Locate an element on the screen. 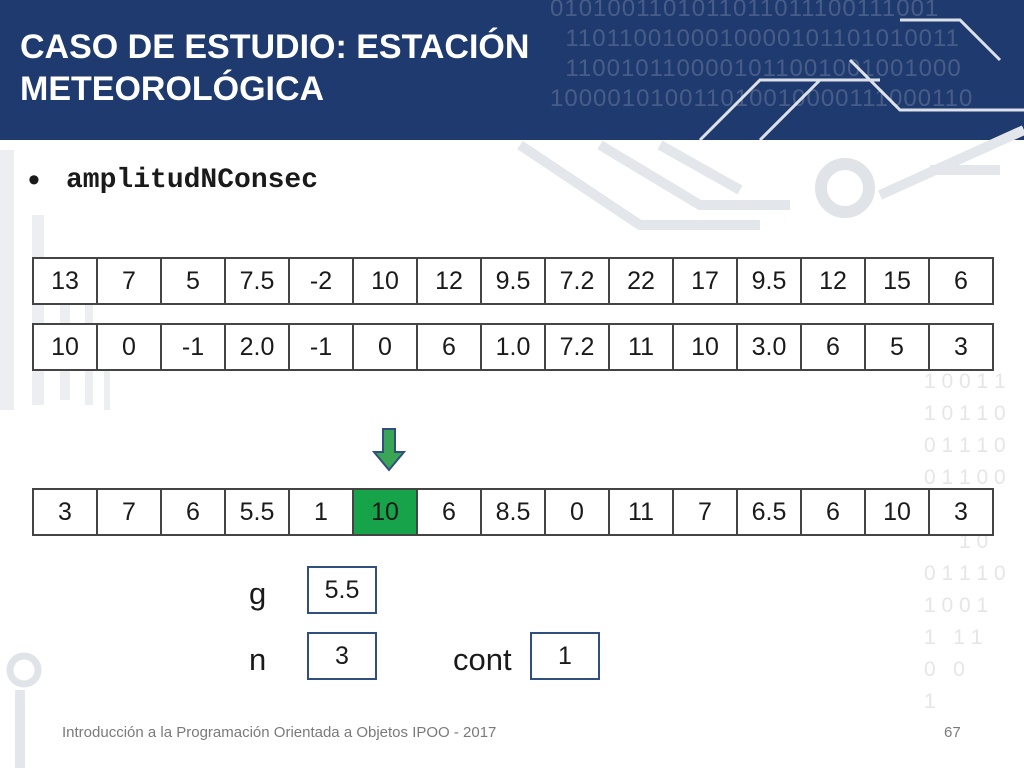 Image resolution: width=1024 pixels, height=768 pixels. g-label: g is located at coordinates (258, 593).